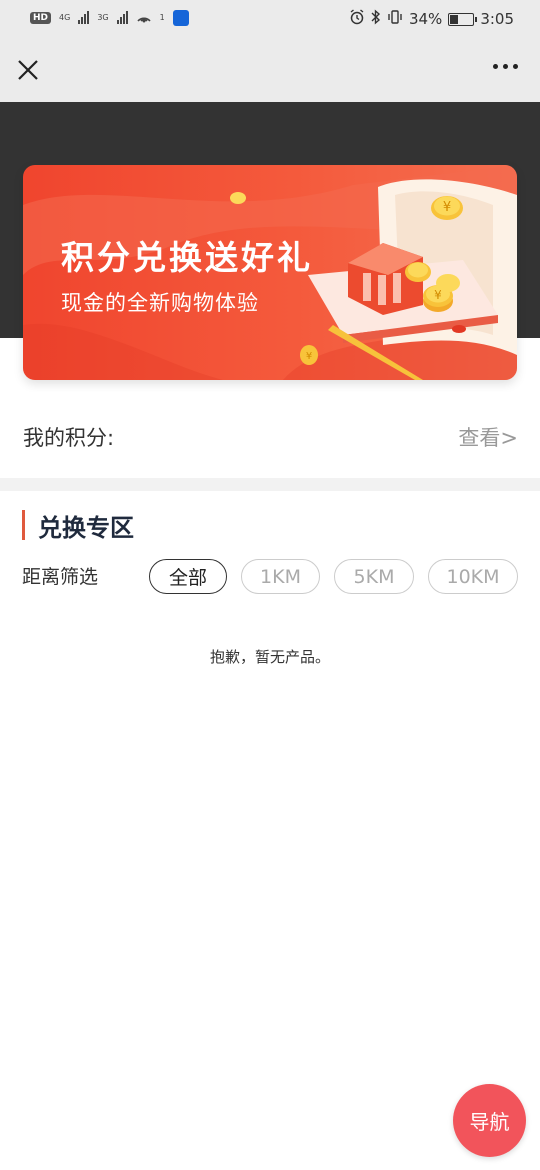 The width and height of the screenshot is (540, 1170). What do you see at coordinates (395, 19) in the screenshot?
I see `vibrate-icon` at bounding box center [395, 19].